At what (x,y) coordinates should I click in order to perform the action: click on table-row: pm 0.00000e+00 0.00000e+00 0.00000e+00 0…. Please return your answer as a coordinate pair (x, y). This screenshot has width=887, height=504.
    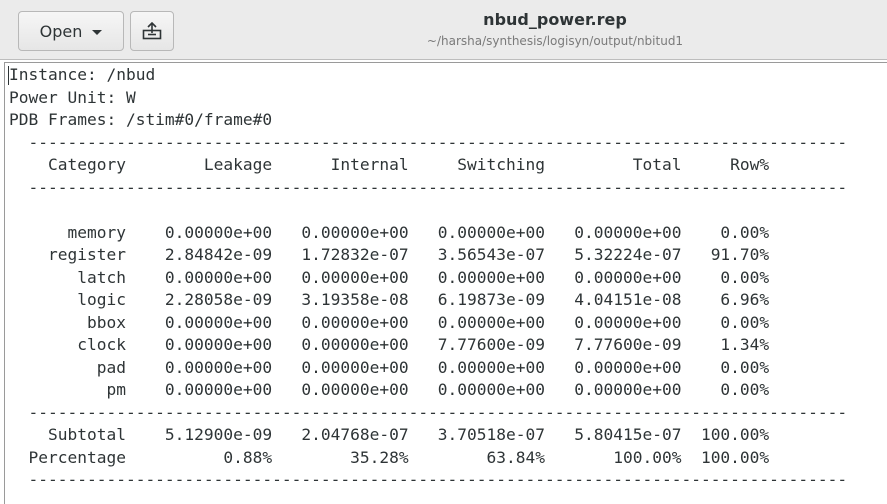
    Looking at the image, I should click on (389, 389).